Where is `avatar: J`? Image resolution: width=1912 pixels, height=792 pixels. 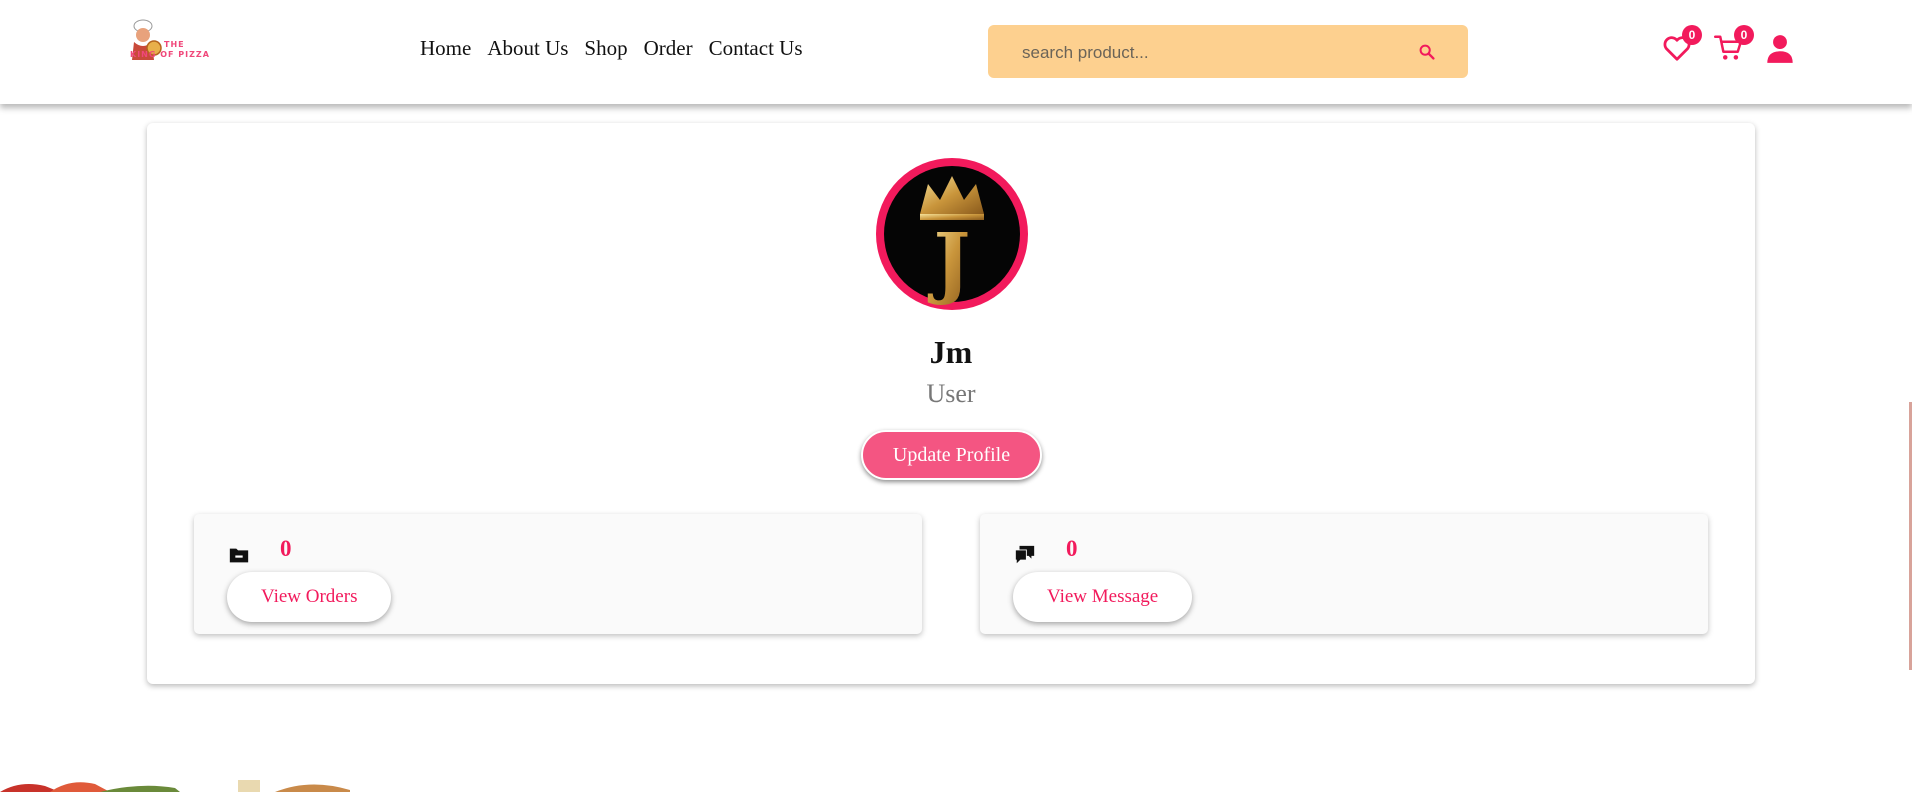 avatar: J is located at coordinates (952, 234).